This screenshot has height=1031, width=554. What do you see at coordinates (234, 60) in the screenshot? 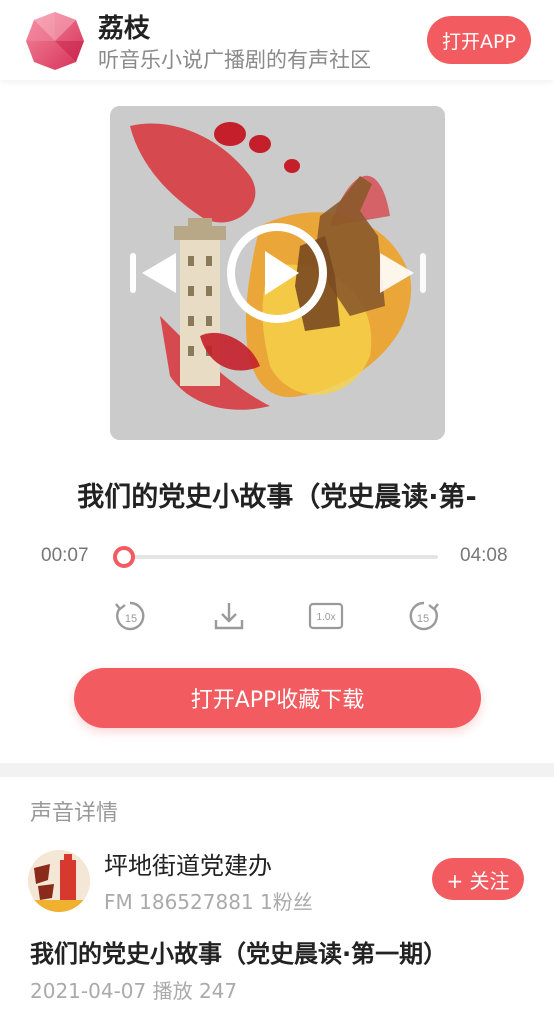
I see `app-slogan: 听音乐小说广播剧的有声社区` at bounding box center [234, 60].